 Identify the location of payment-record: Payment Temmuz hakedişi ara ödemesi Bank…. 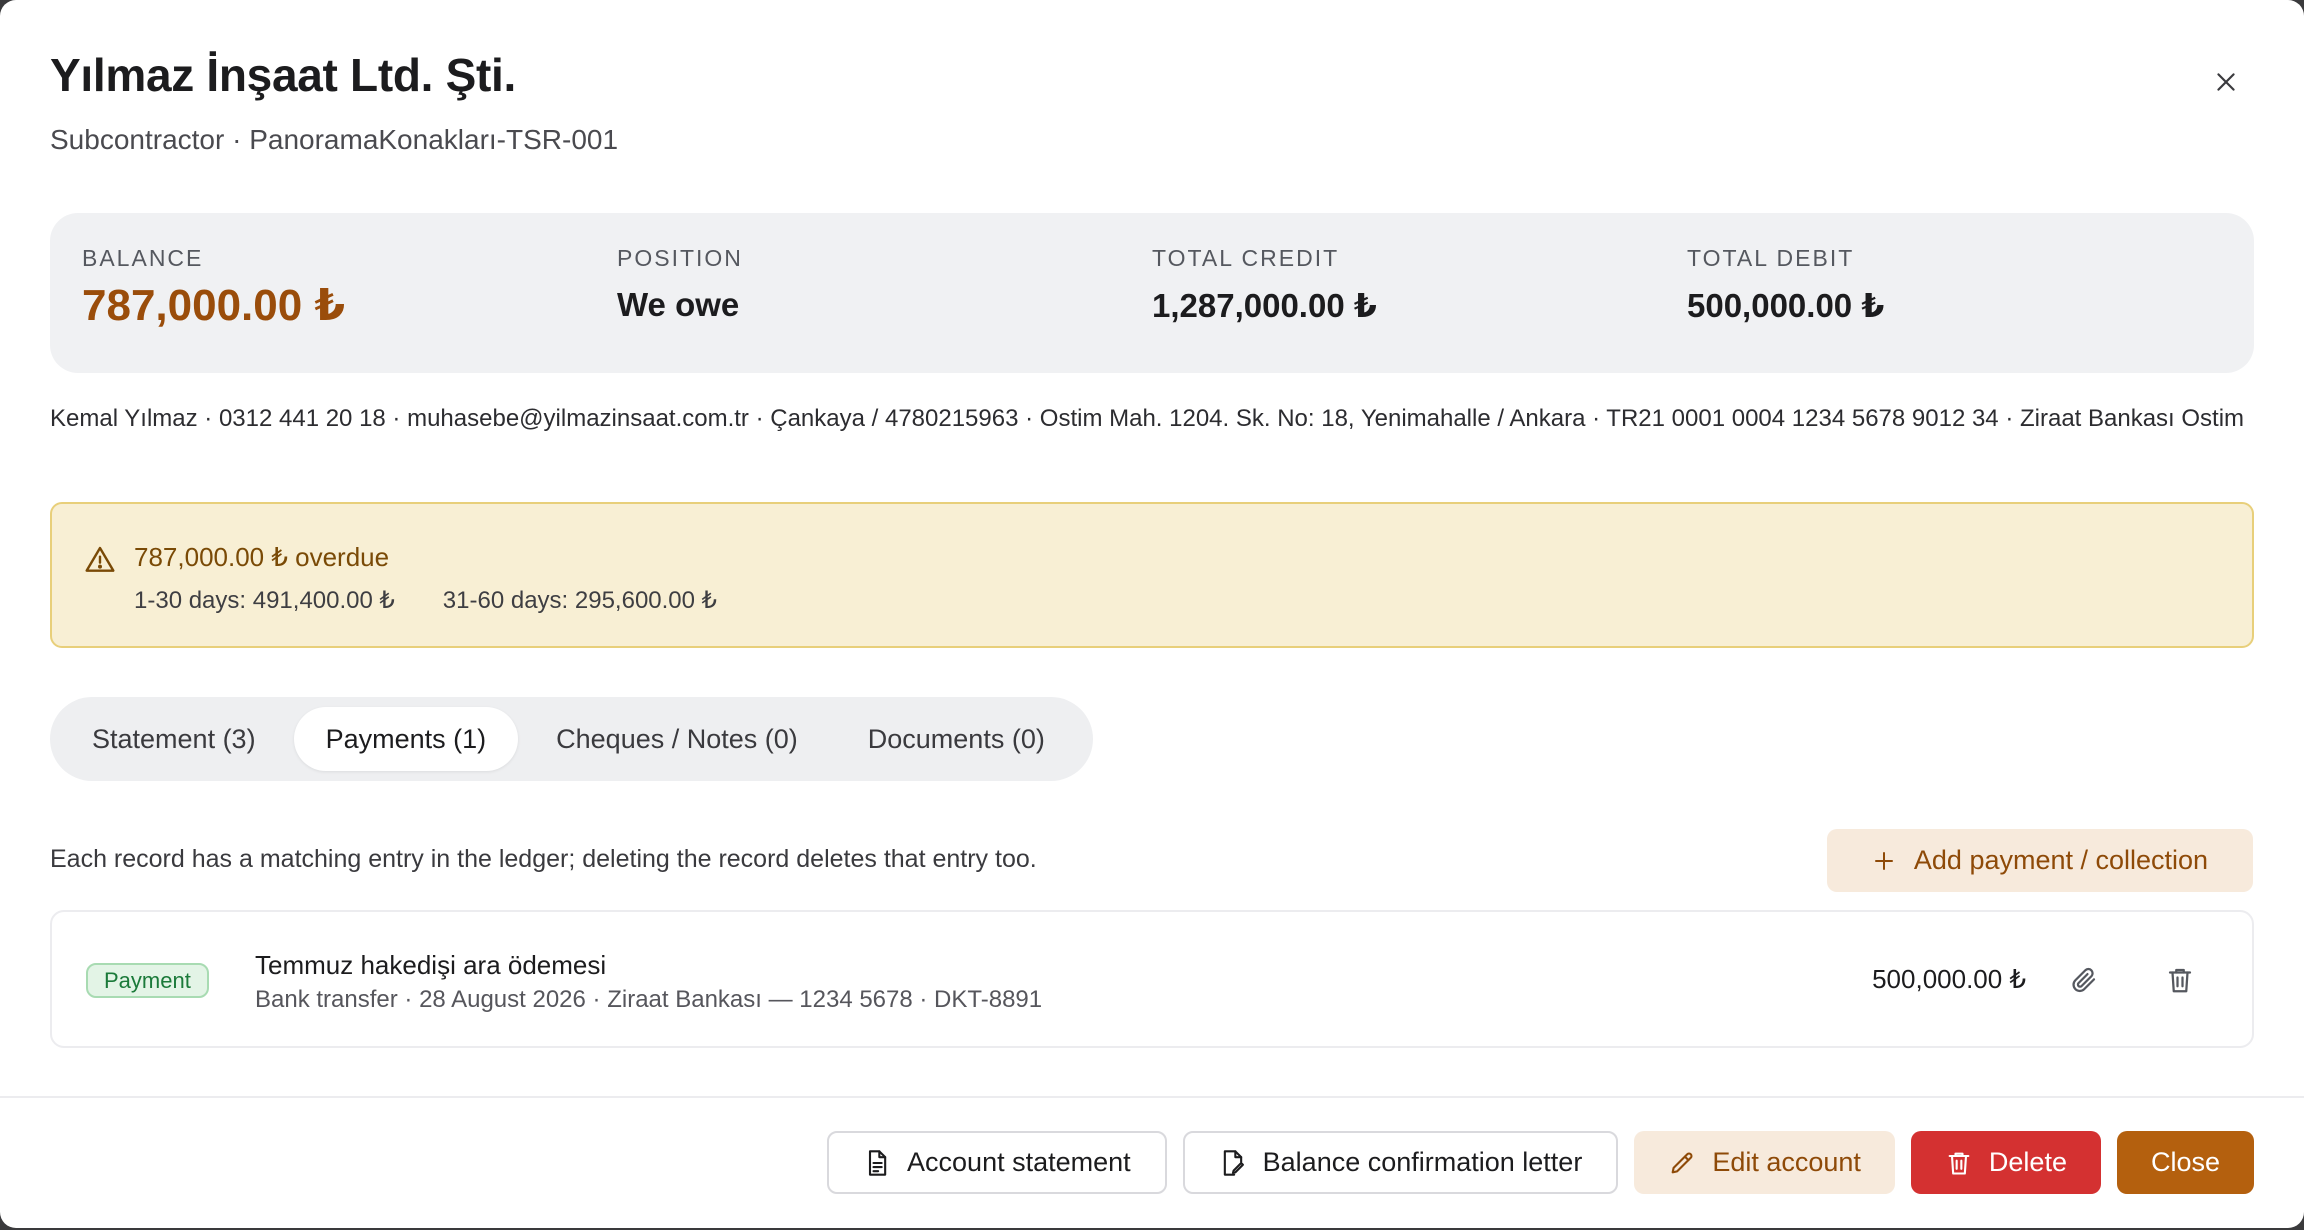
(1152, 979).